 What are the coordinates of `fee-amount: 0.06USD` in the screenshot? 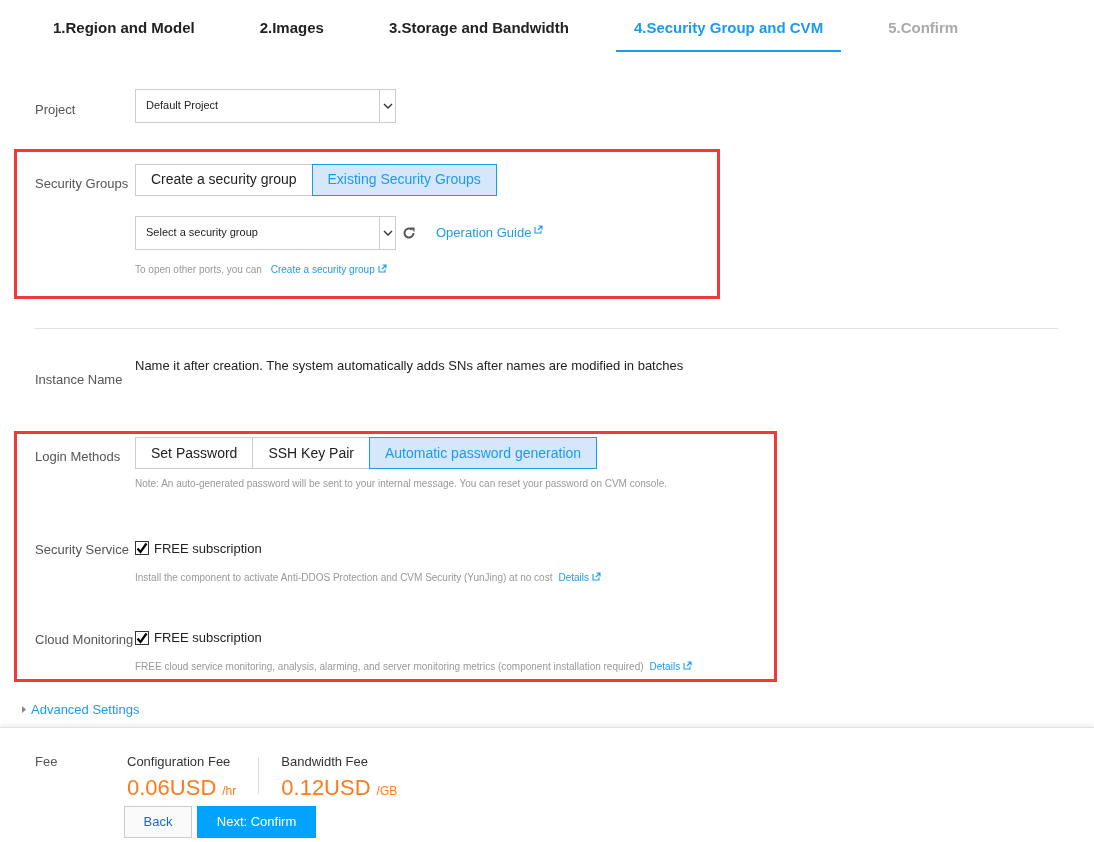 It's located at (172, 788).